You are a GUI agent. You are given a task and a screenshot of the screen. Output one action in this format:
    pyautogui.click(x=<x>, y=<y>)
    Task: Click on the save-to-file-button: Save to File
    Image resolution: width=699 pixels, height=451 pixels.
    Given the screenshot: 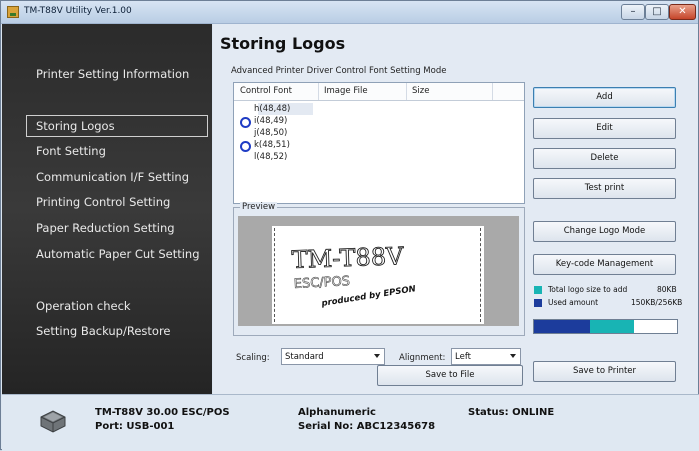 What is the action you would take?
    pyautogui.click(x=450, y=375)
    